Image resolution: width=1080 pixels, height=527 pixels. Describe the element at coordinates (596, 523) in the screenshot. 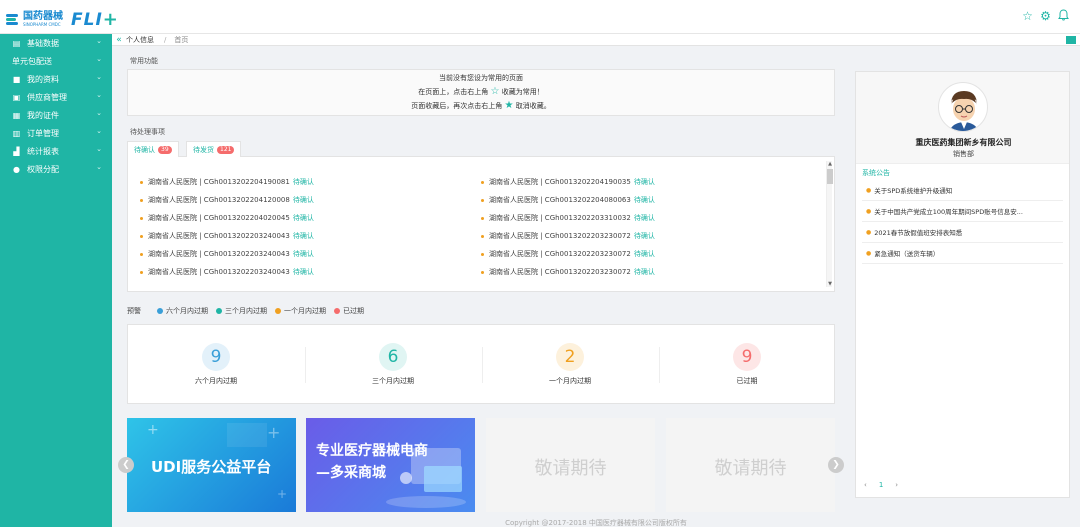

I see `footer-copyright: Copyright @2017-2018 中国医疗器械有限公司版权所有` at that location.